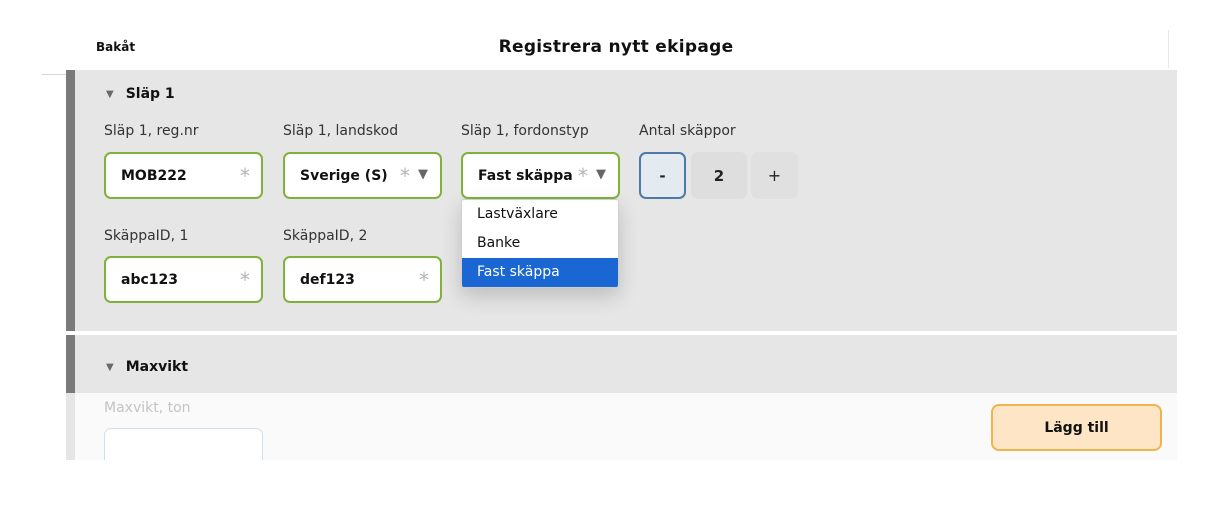  I want to click on container-id-2-input: def123 *, so click(362, 279).